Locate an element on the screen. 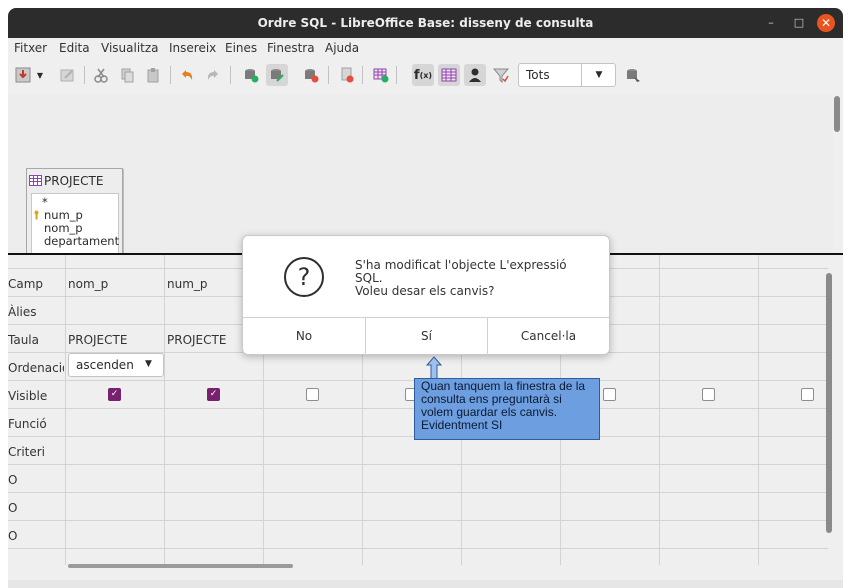  table-window-header: PROJECTE is located at coordinates (74, 182).